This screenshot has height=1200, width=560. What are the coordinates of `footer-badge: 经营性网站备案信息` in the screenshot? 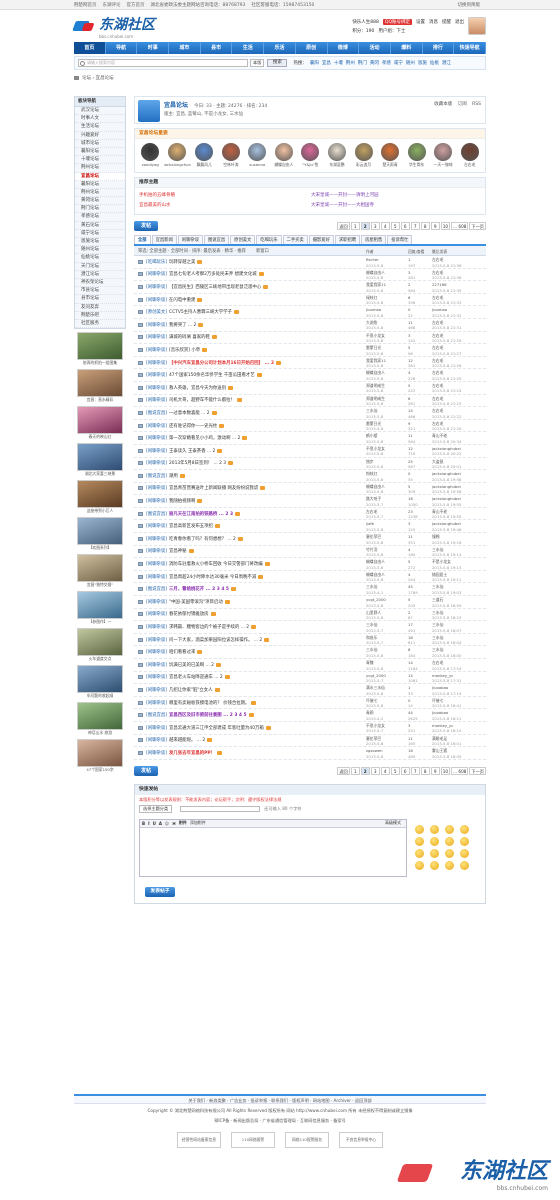 It's located at (199, 1140).